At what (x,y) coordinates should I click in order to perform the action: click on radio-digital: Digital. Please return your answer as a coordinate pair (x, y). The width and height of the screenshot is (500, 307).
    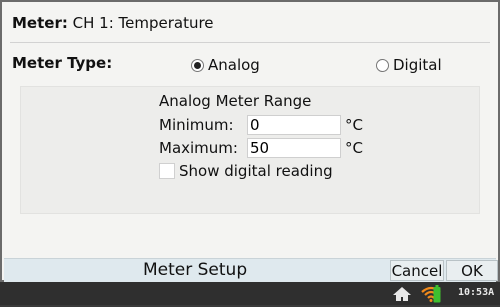
    Looking at the image, I should click on (409, 65).